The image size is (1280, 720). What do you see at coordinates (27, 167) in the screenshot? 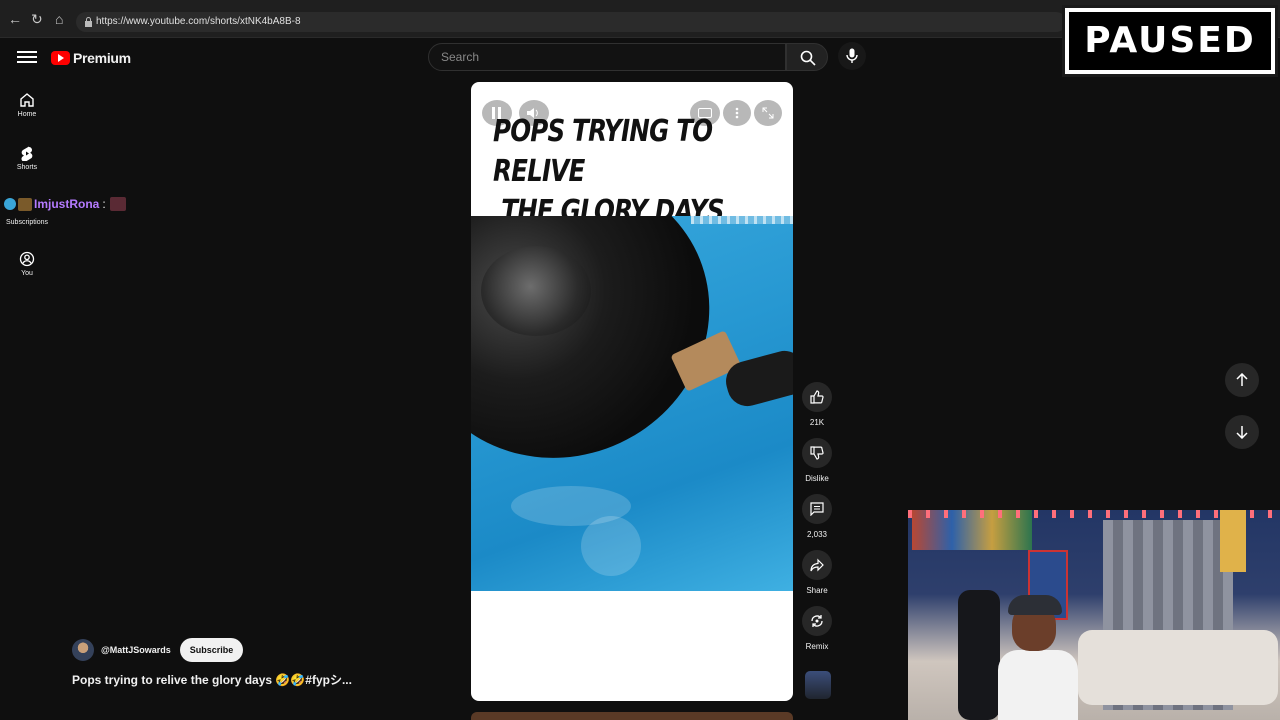
I see `sidebar-item-label: Shorts` at bounding box center [27, 167].